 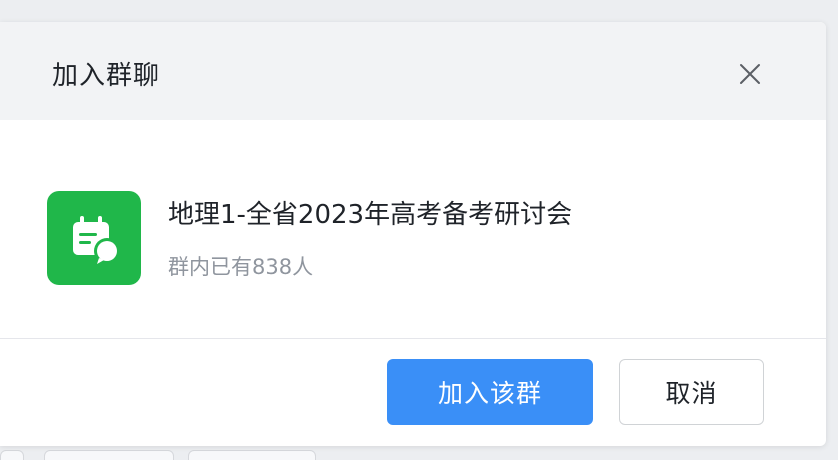 I want to click on join-group-button: 加入该群, so click(x=490, y=392).